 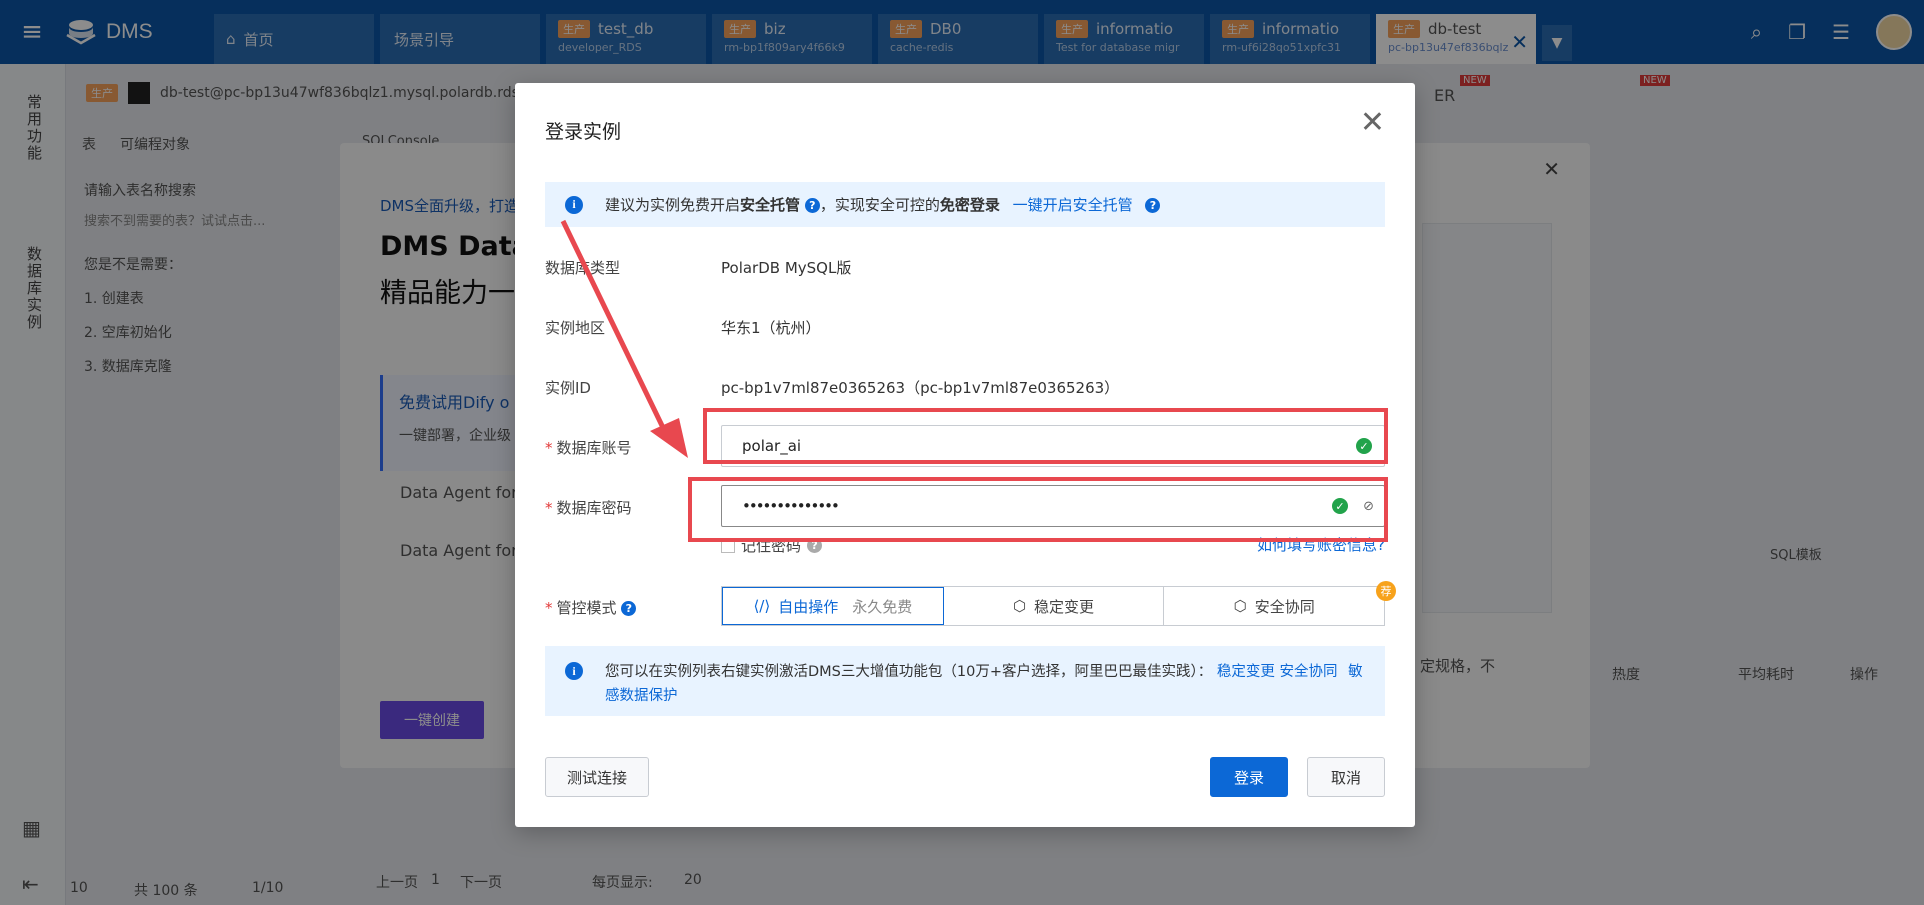 What do you see at coordinates (588, 448) in the screenshot?
I see `account-label: * 数据库账号` at bounding box center [588, 448].